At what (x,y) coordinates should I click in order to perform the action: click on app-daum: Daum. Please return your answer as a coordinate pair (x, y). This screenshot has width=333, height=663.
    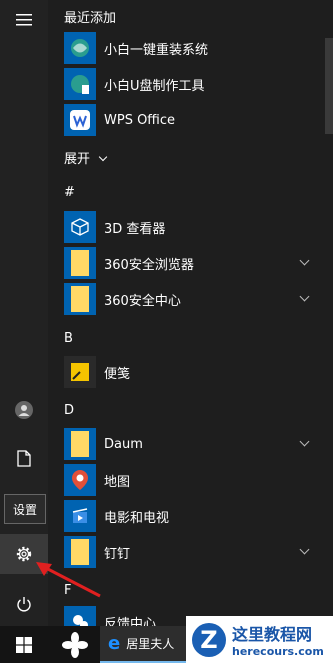
    Looking at the image, I should click on (198, 444).